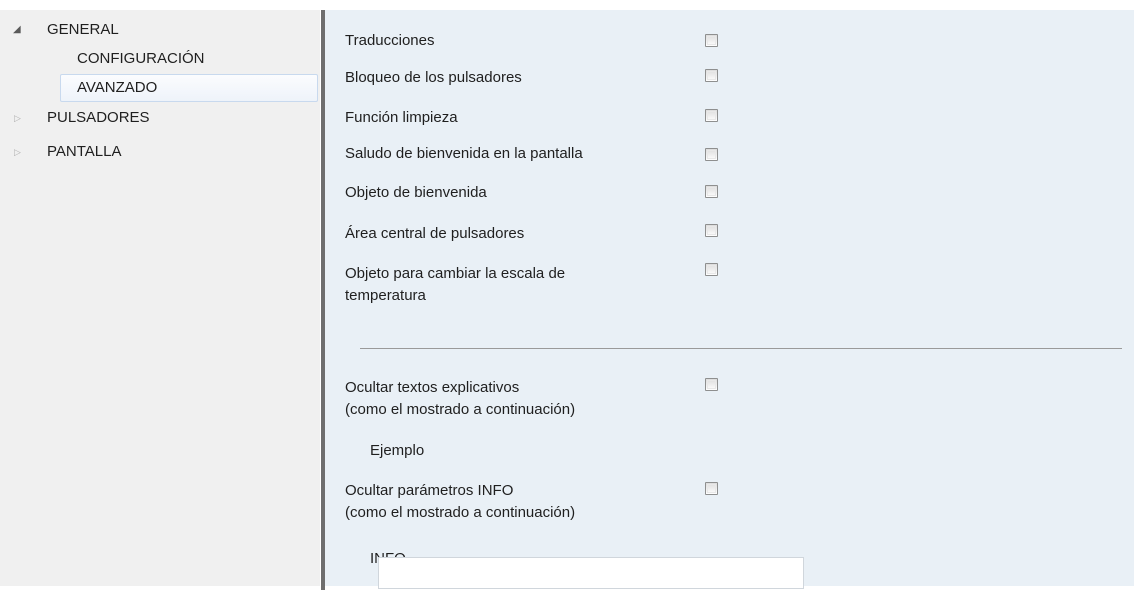 Image resolution: width=1134 pixels, height=590 pixels. Describe the element at coordinates (711, 230) in the screenshot. I see `checkbox-area-central` at that location.